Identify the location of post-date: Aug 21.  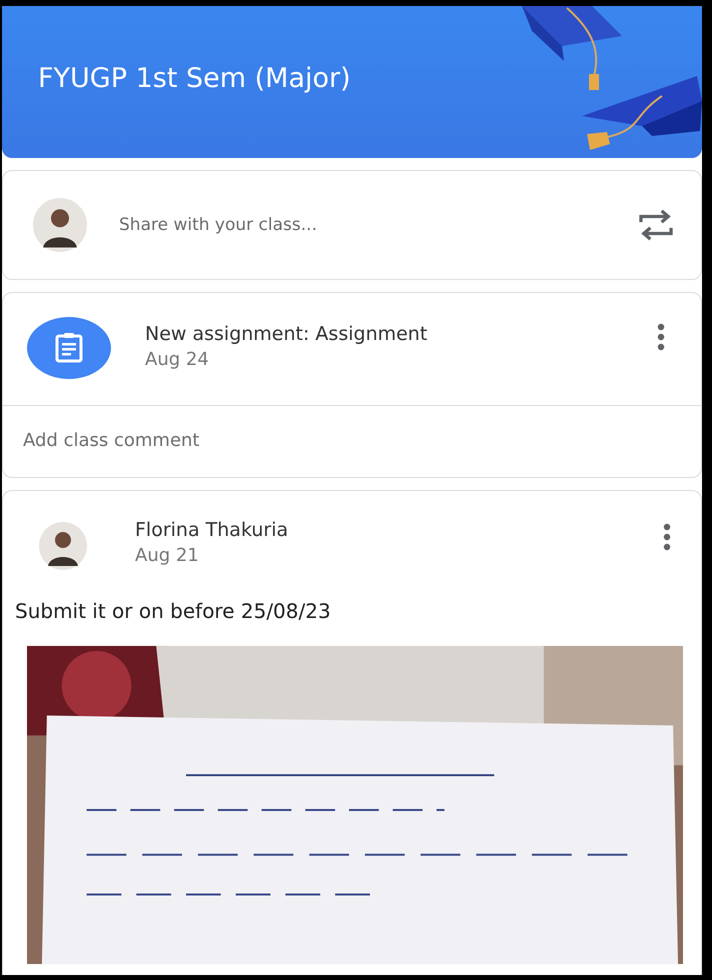
(167, 555).